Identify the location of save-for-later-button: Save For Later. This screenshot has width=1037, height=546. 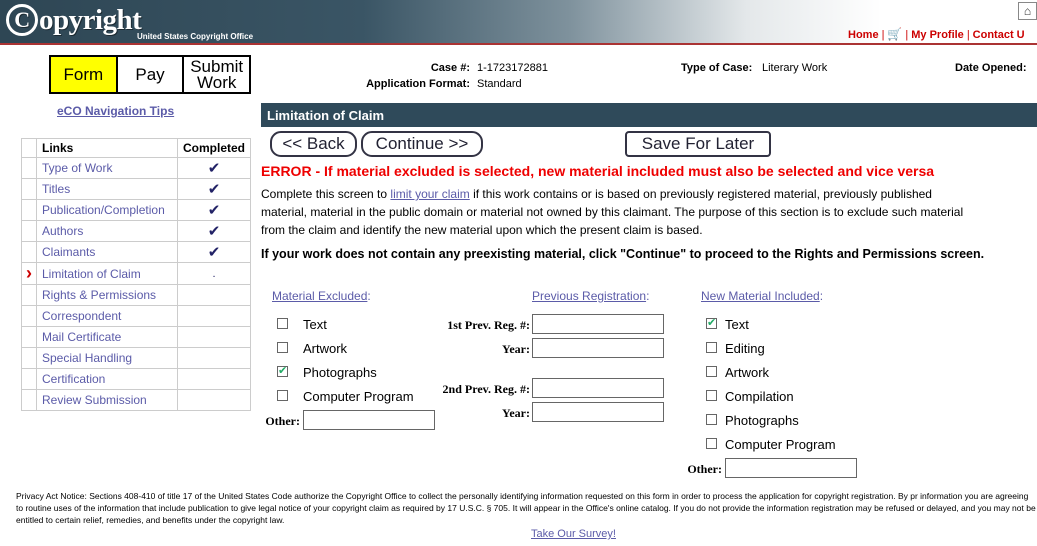
(698, 144).